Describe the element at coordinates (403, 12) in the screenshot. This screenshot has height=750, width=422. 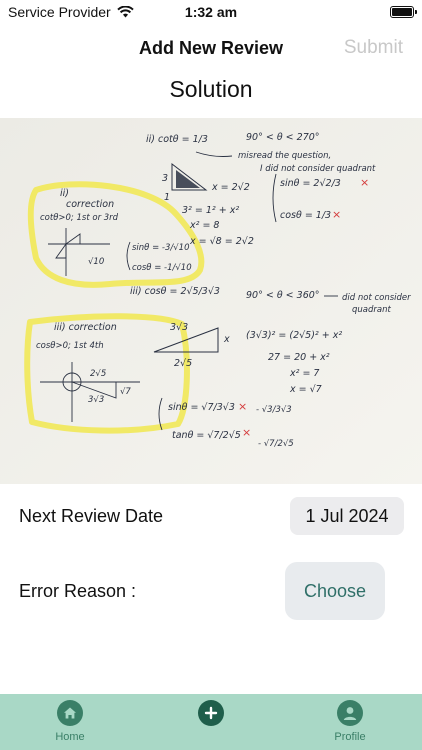
I see `battery-icon` at that location.